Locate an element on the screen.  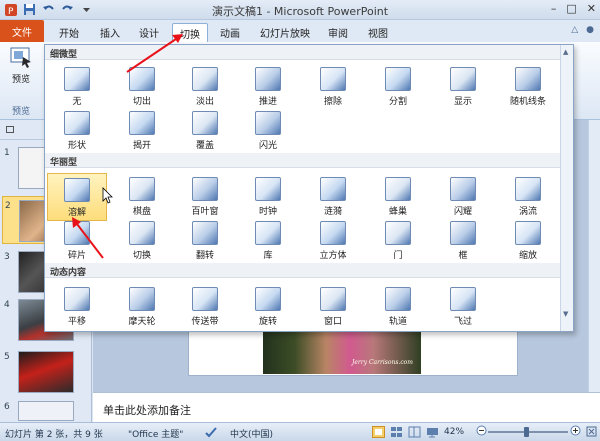
preview-icon is located at coordinates (21, 57).